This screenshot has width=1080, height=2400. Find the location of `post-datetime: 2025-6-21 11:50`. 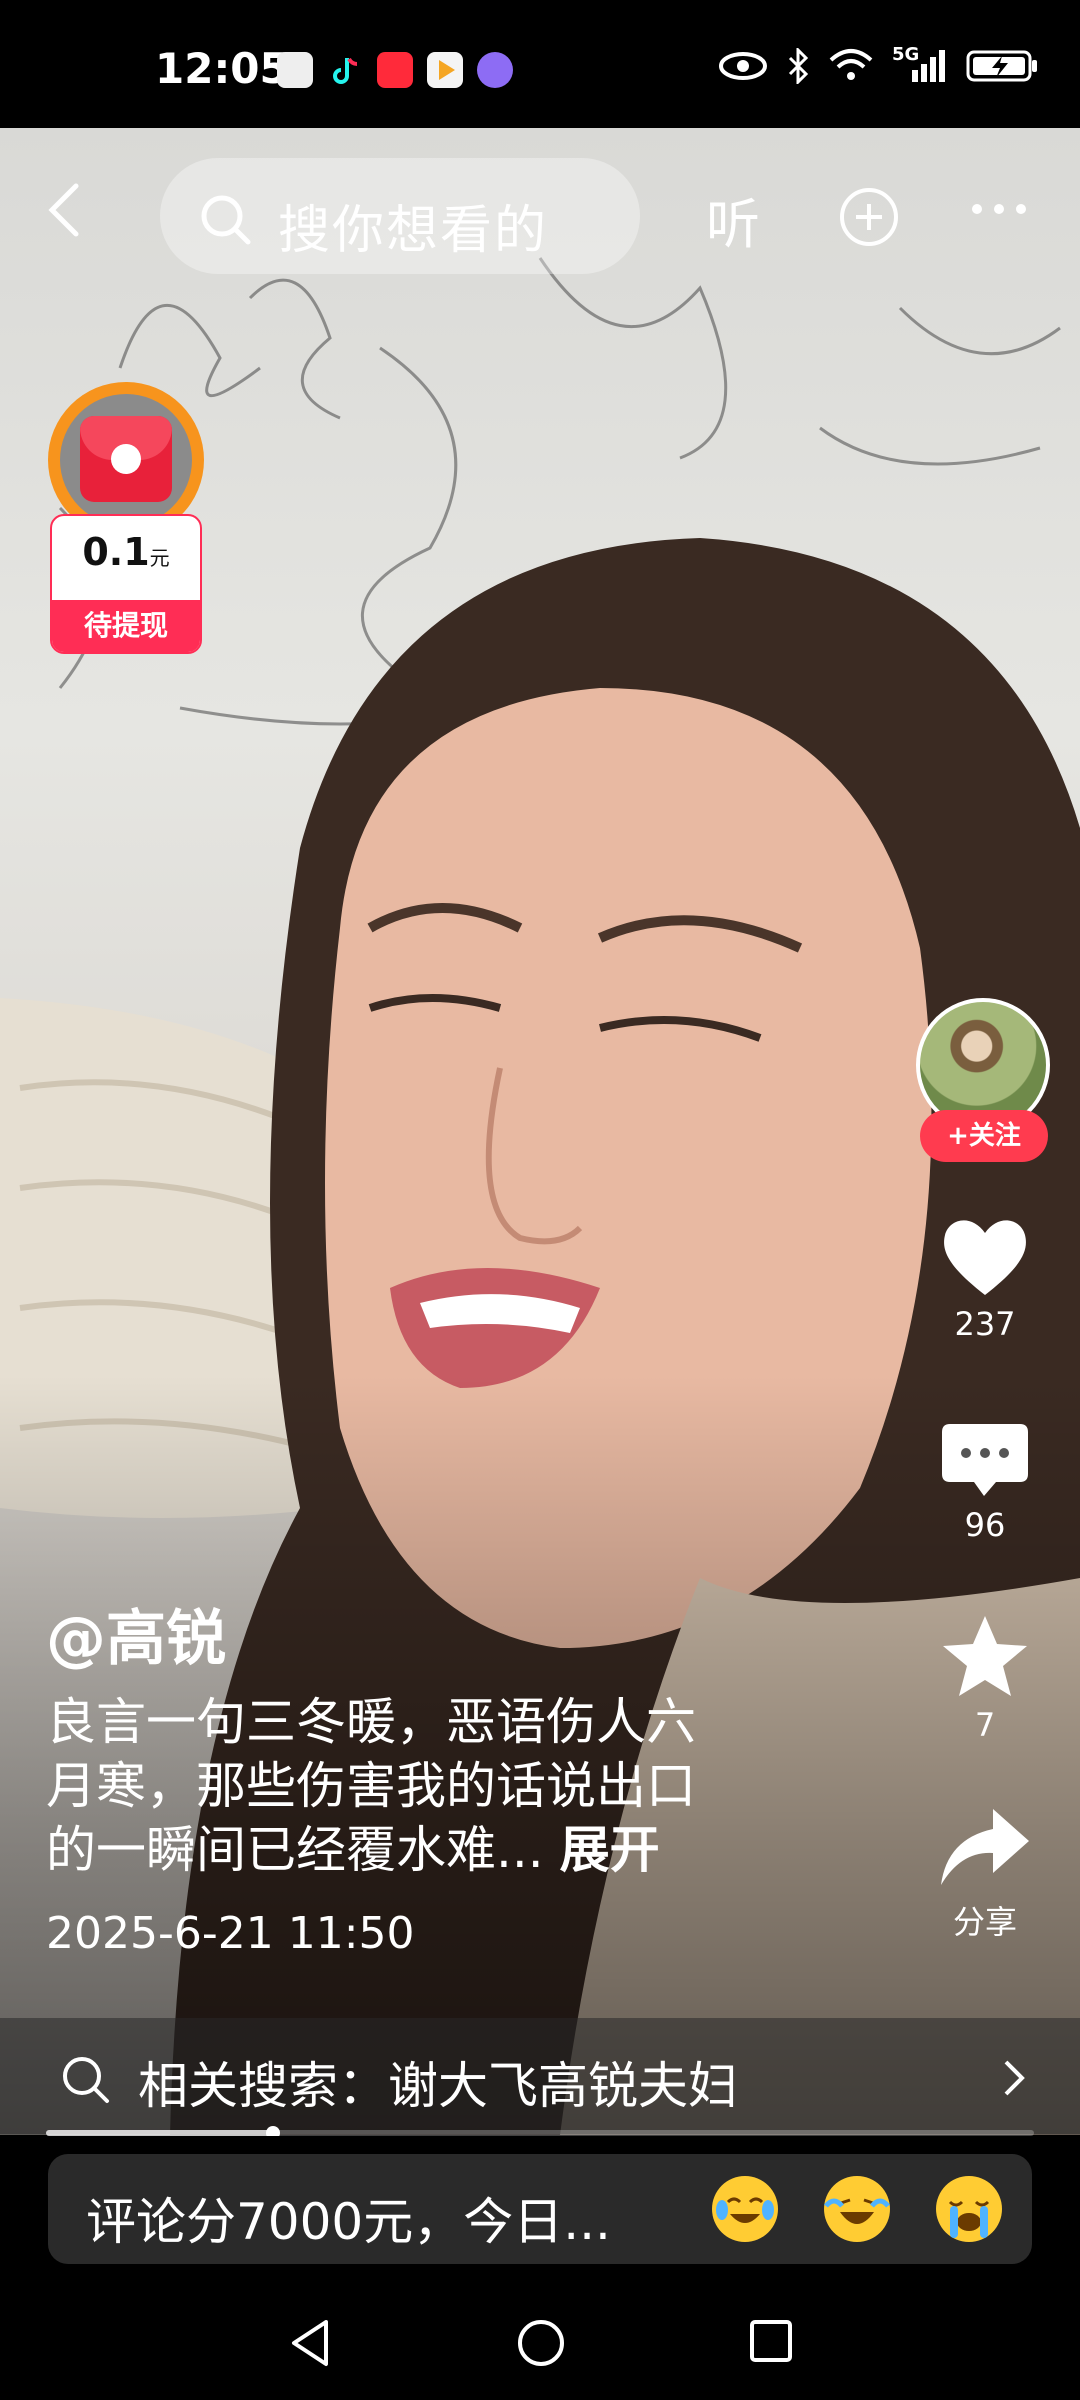

post-datetime: 2025-6-21 11:50 is located at coordinates (230, 1933).